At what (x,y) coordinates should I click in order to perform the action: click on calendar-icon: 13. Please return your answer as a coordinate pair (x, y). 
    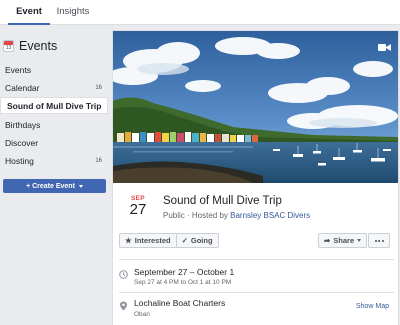
    Looking at the image, I should click on (8, 46).